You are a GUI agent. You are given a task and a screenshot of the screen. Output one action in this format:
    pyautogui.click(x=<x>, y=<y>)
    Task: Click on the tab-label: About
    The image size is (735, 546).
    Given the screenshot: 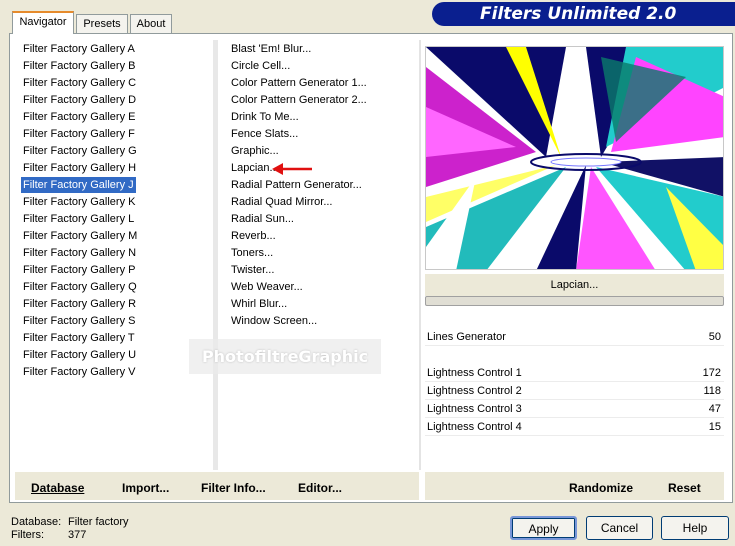 What is the action you would take?
    pyautogui.click(x=151, y=24)
    